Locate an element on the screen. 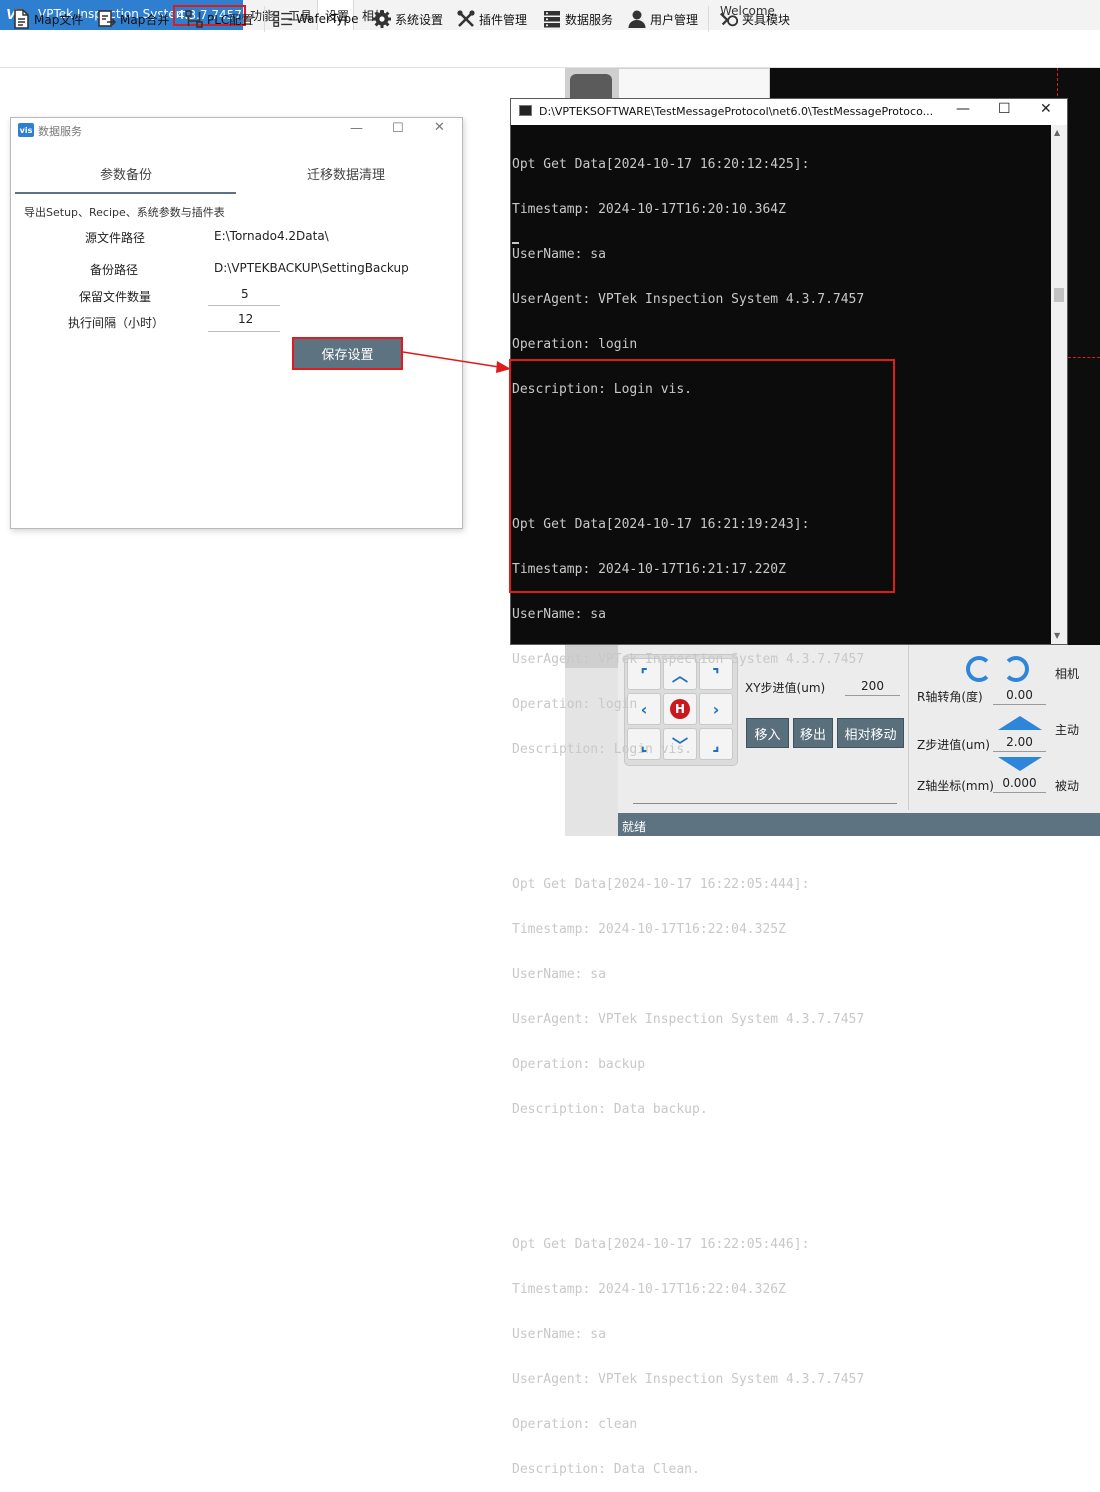  plugin-manager-button: 插件管理 is located at coordinates (491, 19).